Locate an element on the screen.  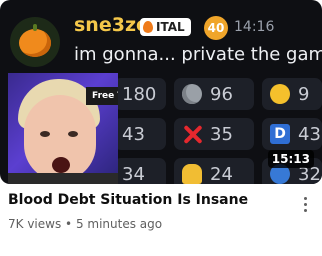
streamer-photo: Free To is located at coordinates (63, 128).